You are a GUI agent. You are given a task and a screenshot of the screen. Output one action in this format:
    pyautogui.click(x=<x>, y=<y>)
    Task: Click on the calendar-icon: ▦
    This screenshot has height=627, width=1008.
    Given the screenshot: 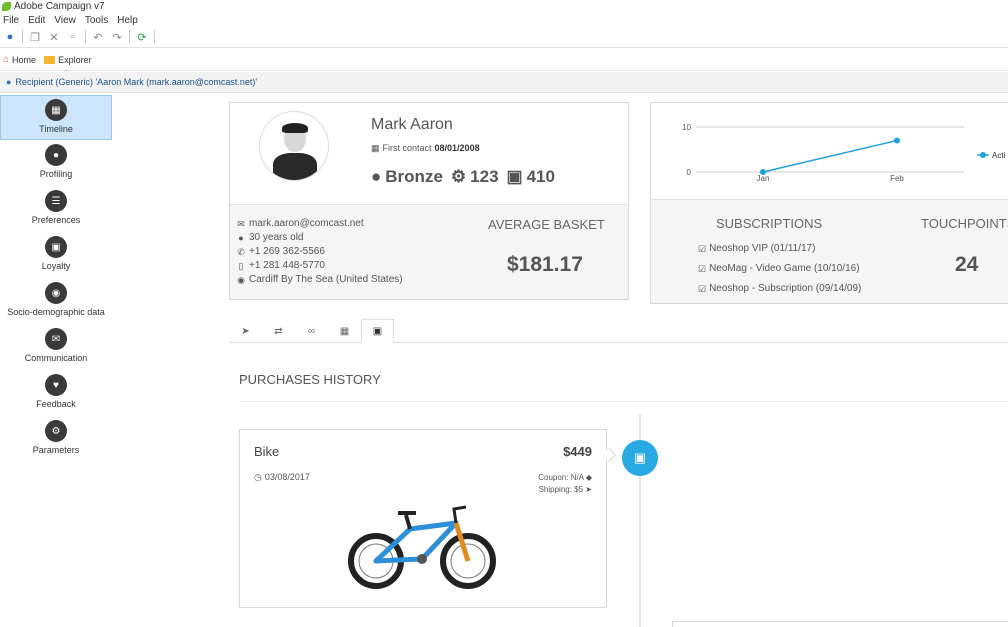 What is the action you would take?
    pyautogui.click(x=56, y=110)
    